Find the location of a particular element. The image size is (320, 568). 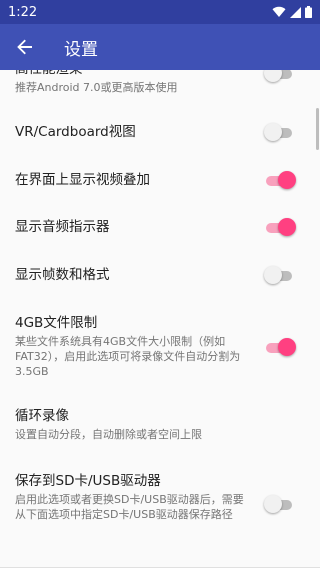

battery-icon is located at coordinates (308, 12).